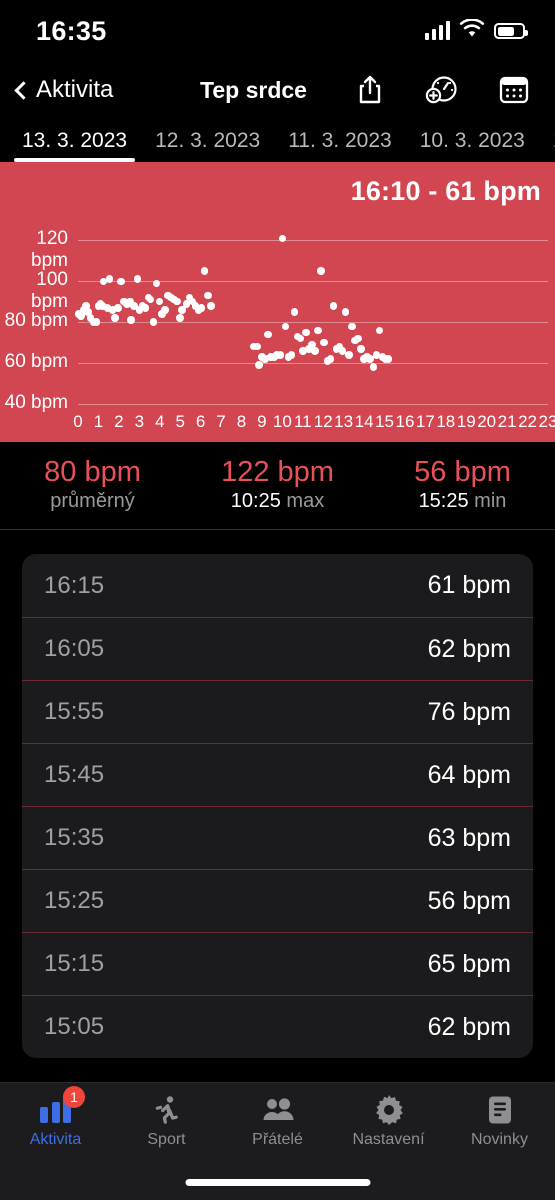  What do you see at coordinates (49, 291) in the screenshot?
I see `y-tick-label: 100 bpm` at bounding box center [49, 291].